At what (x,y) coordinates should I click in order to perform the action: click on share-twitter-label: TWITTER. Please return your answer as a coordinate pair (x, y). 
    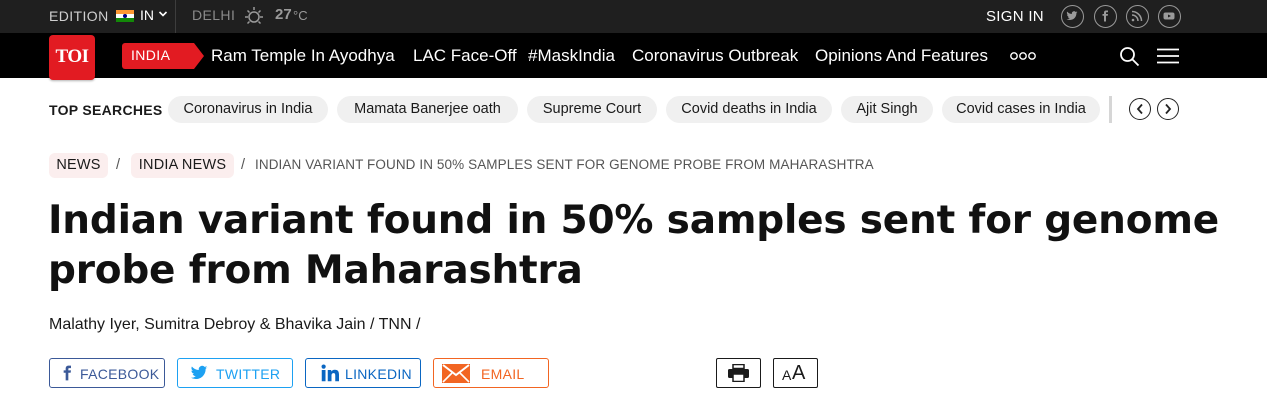
    Looking at the image, I should click on (248, 374).